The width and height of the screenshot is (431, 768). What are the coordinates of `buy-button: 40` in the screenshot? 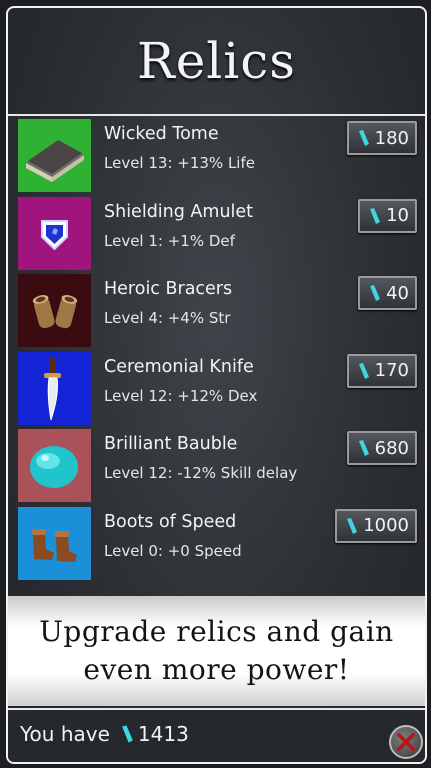 It's located at (387, 293).